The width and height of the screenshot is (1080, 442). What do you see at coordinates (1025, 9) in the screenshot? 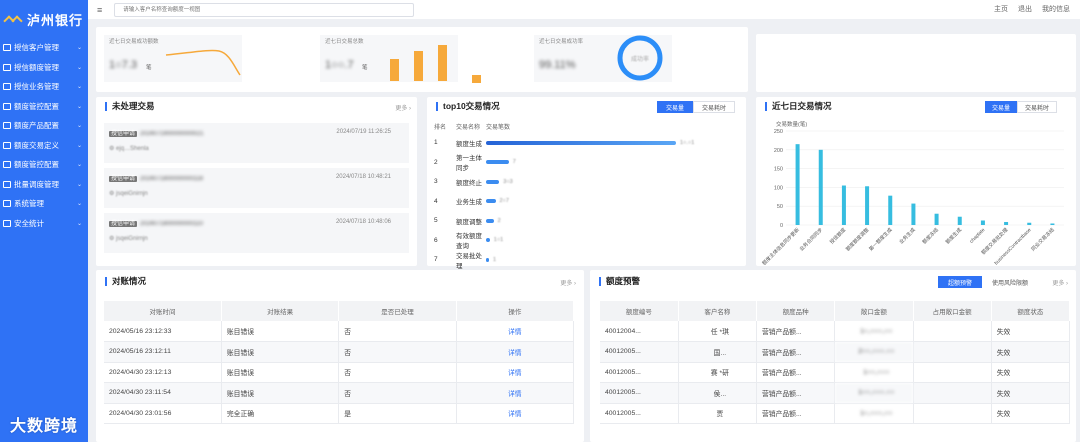
I see `logout-link: 退出` at bounding box center [1025, 9].